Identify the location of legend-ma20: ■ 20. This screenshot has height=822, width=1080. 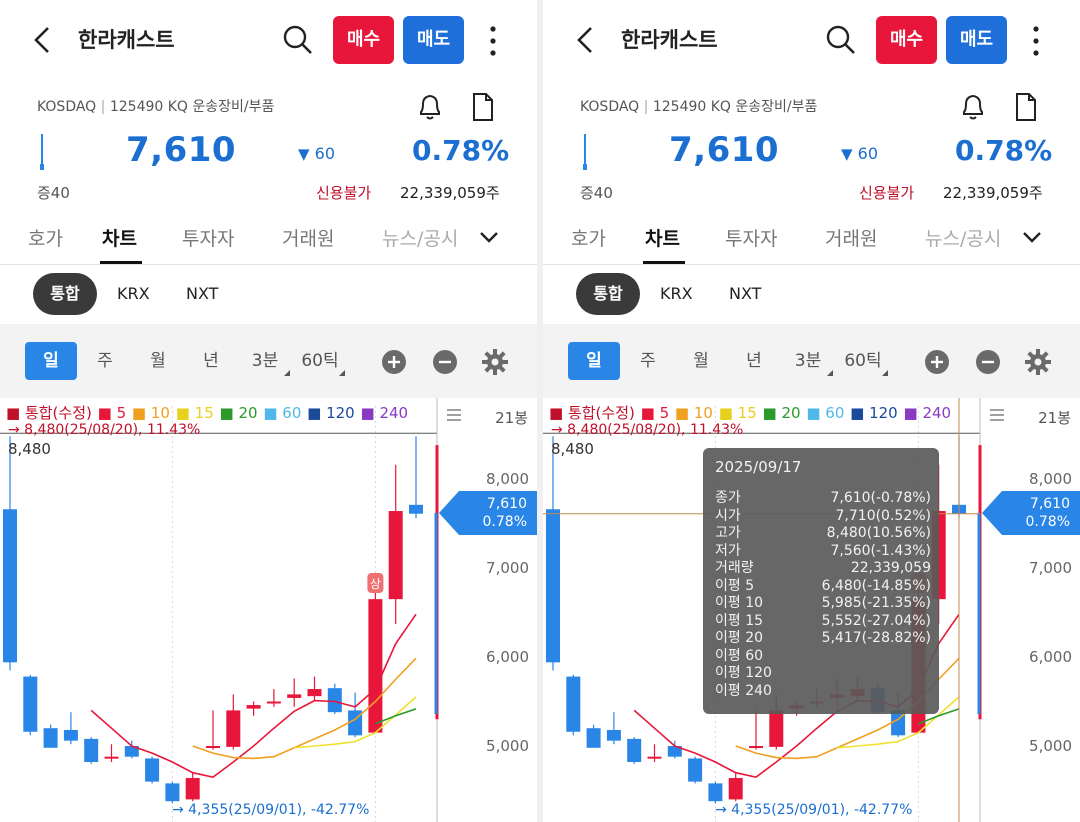
(238, 413).